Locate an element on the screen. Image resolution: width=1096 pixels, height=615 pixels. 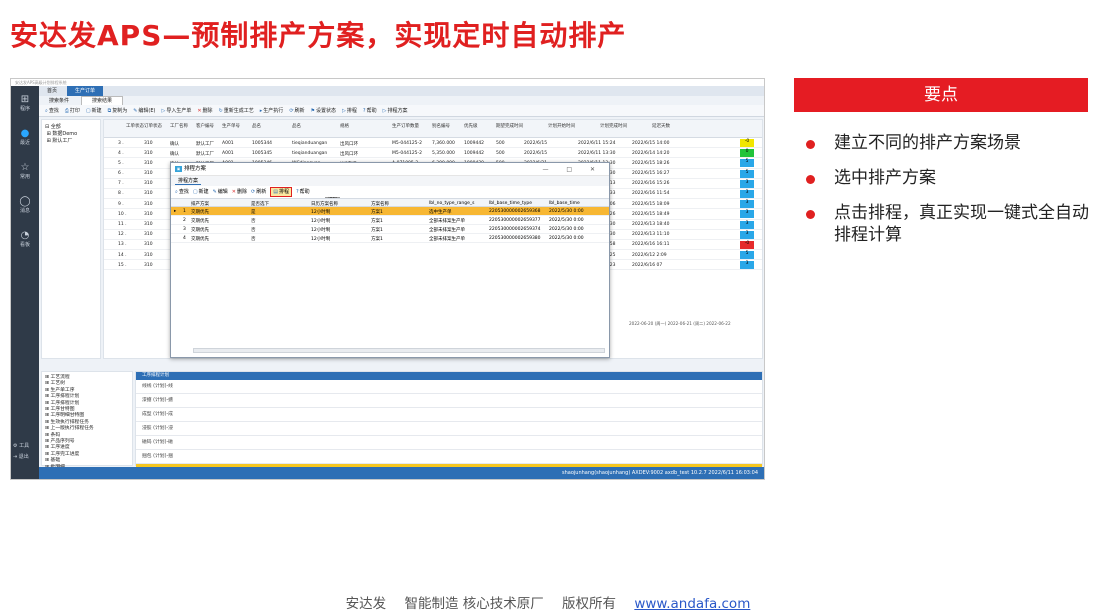
row-number: 4 is located at coordinates (184, 238).